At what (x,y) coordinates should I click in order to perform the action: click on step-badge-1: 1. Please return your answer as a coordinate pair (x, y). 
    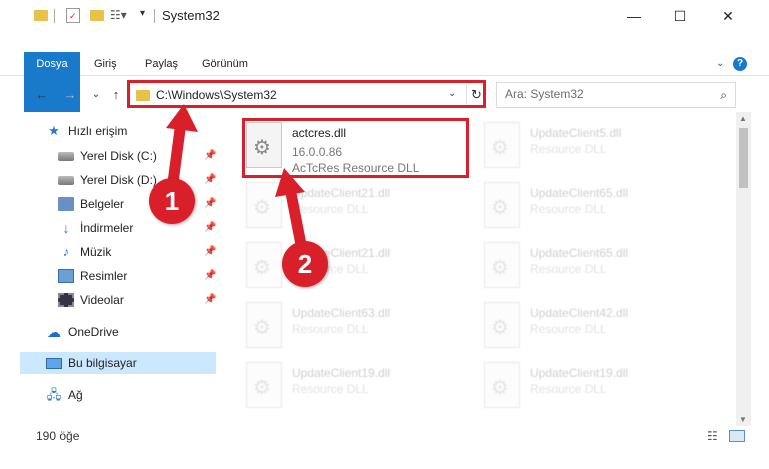
    Looking at the image, I should click on (172, 201).